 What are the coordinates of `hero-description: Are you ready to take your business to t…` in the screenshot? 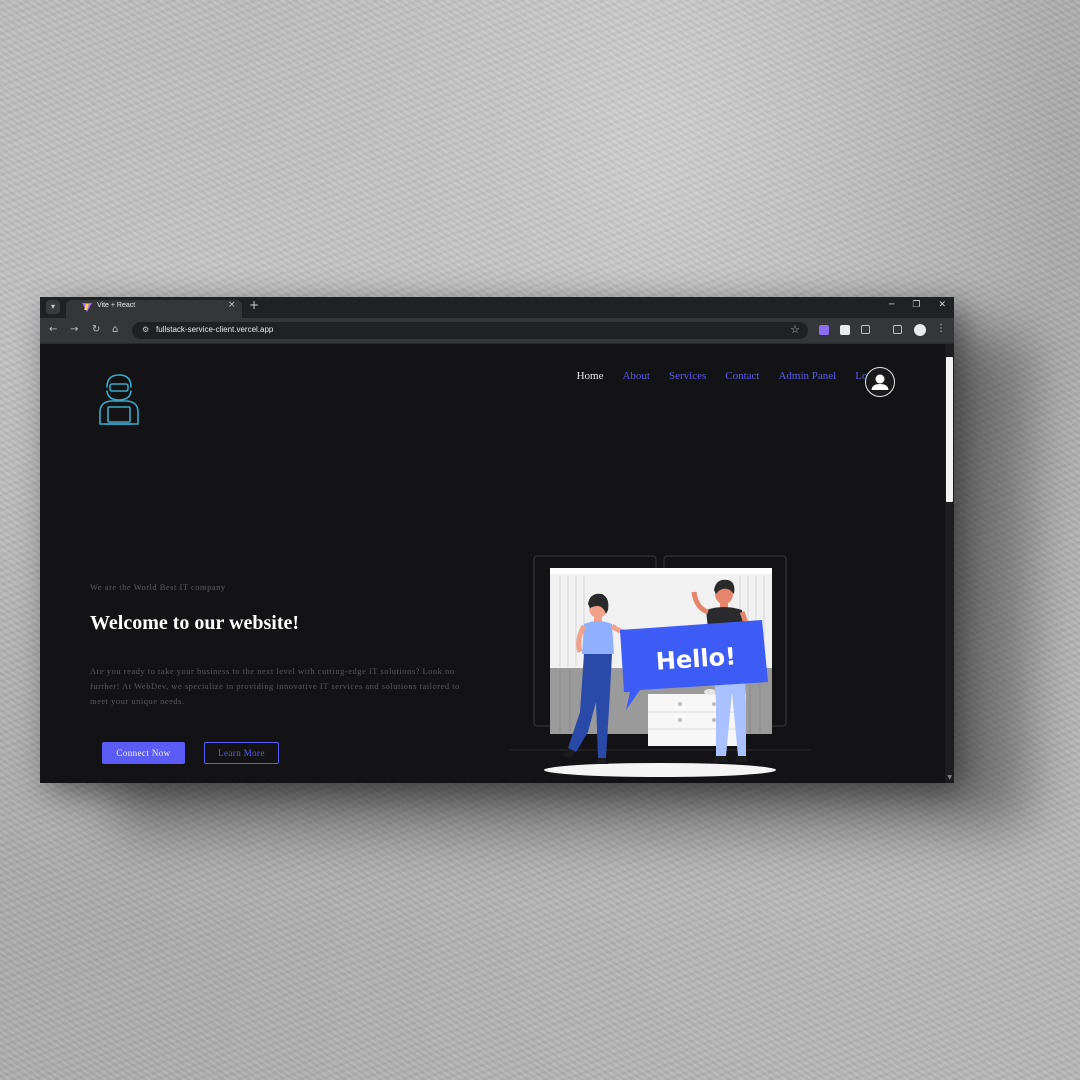 It's located at (275, 686).